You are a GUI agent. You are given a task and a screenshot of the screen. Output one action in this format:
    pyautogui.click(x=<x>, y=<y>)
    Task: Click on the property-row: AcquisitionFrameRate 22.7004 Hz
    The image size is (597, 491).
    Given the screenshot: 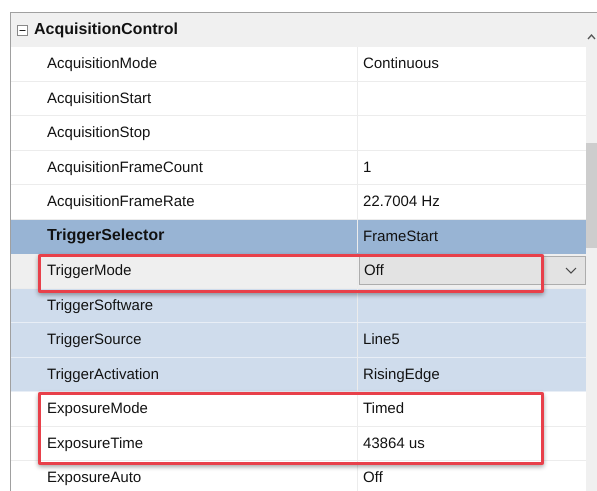 What is the action you would take?
    pyautogui.click(x=298, y=202)
    